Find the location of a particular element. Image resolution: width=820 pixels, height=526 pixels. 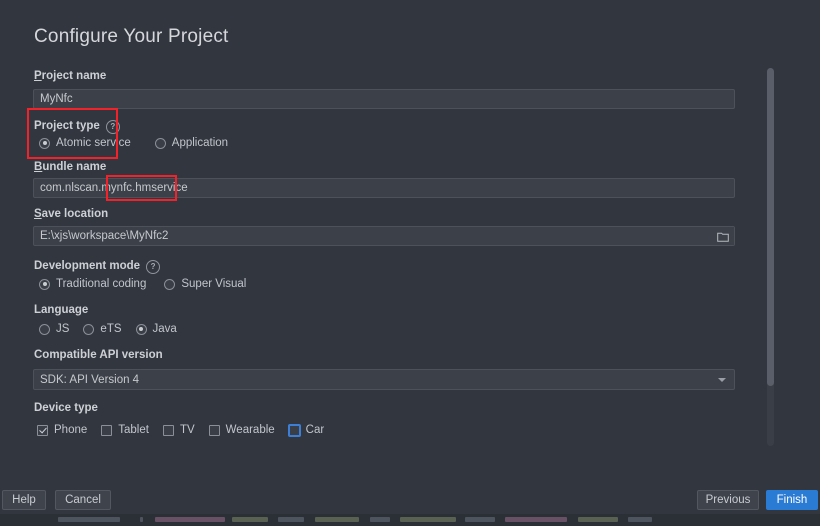

language-option-label: eTS is located at coordinates (111, 329).